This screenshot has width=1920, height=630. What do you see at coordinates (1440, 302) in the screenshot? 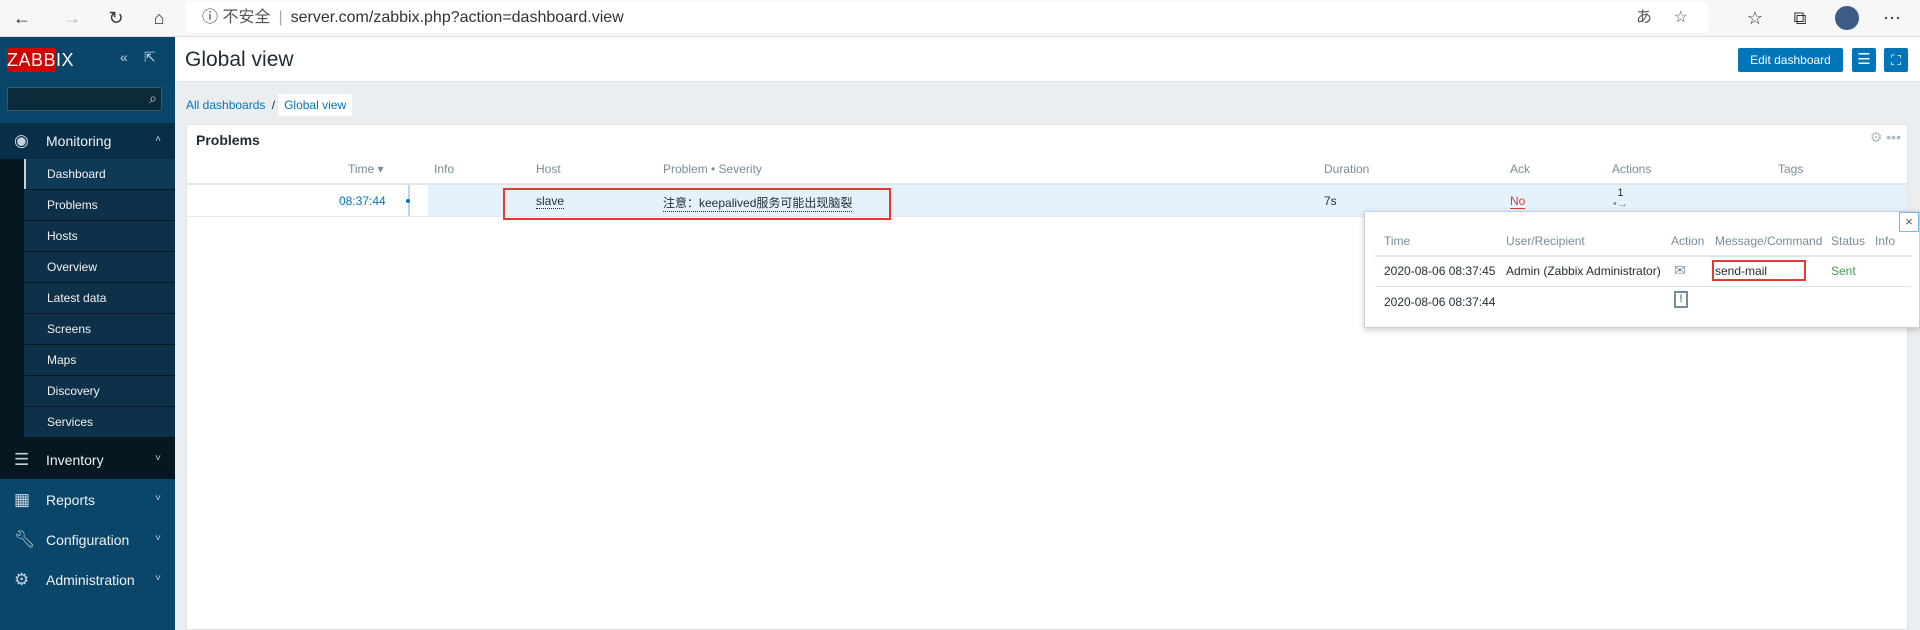
I see `popup-row-time: 2020-08-06 08:37:44` at bounding box center [1440, 302].